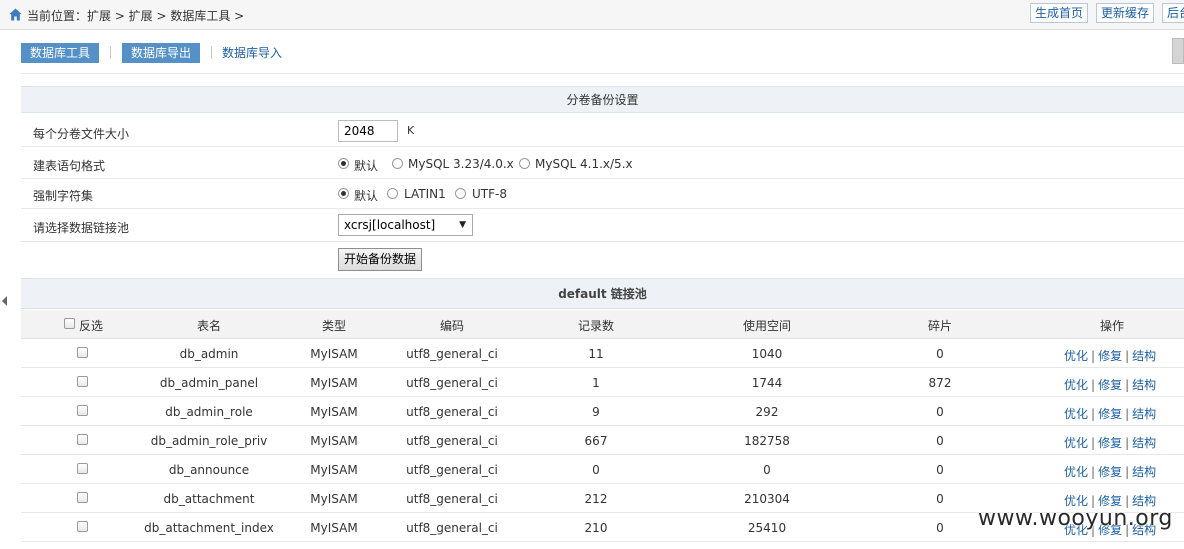  Describe the element at coordinates (767, 326) in the screenshot. I see `header-space: 使用空间` at that location.